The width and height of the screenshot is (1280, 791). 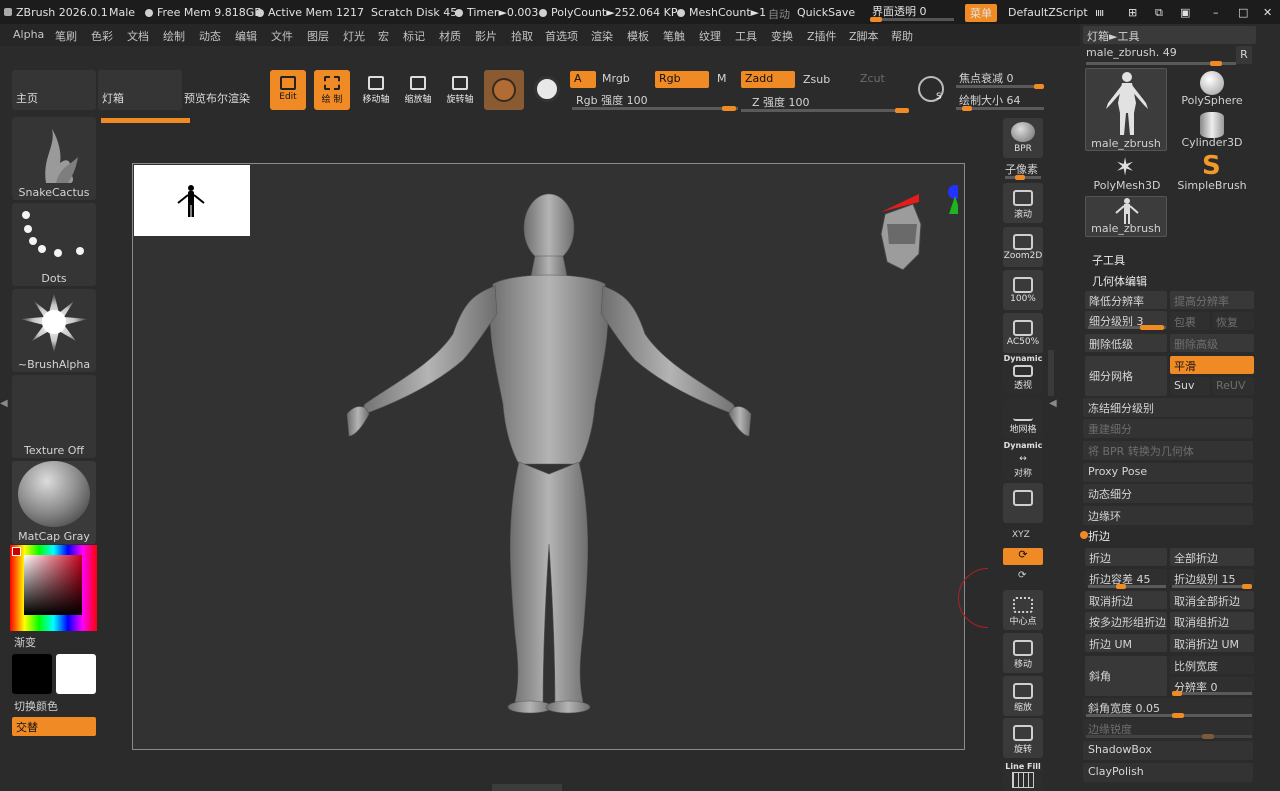 What do you see at coordinates (872, 79) in the screenshot?
I see `zcut-button: Zcut` at bounding box center [872, 79].